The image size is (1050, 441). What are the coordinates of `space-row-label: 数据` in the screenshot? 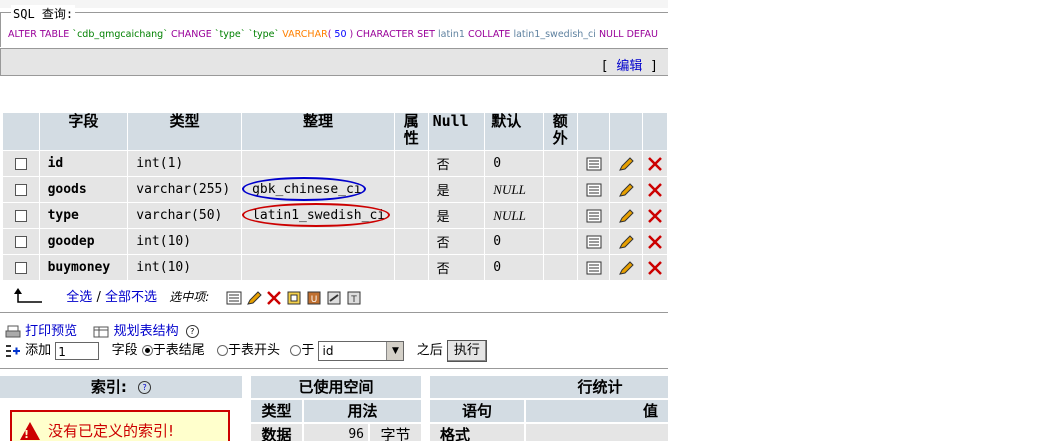 It's located at (276, 432).